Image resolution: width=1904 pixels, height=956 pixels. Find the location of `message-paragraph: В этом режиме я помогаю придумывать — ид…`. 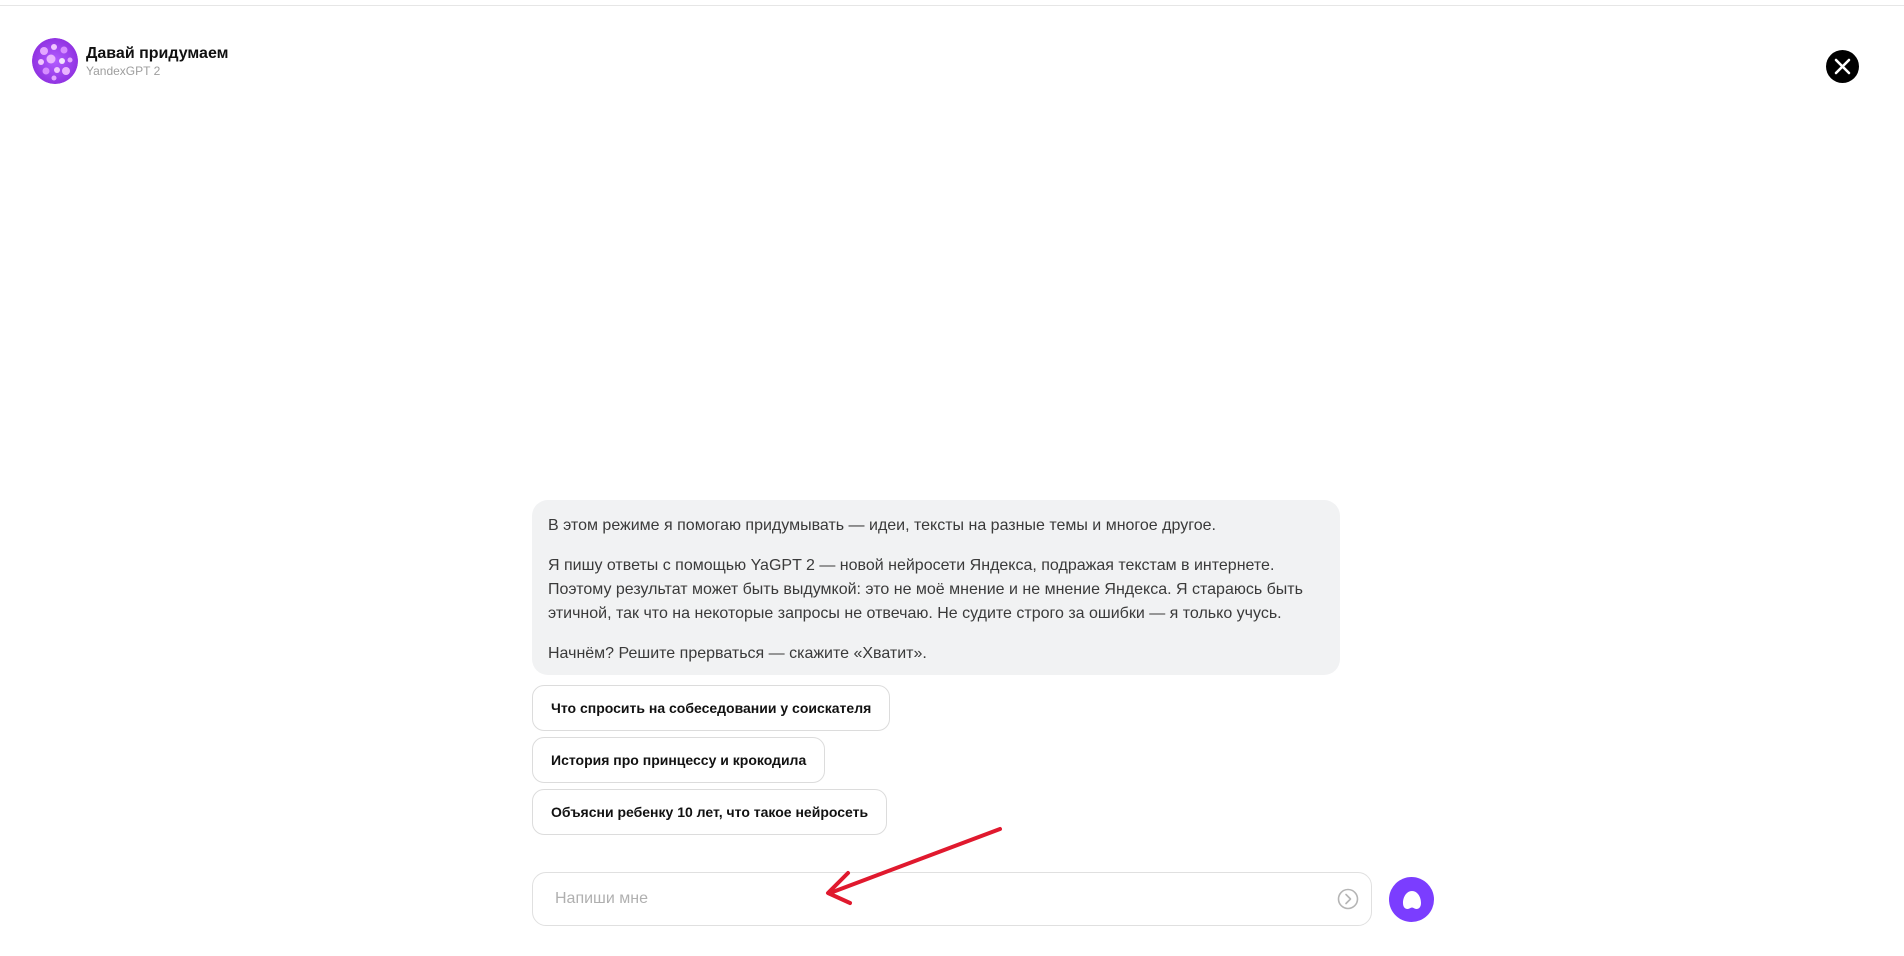

message-paragraph: В этом режиме я помогаю придумывать — ид… is located at coordinates (882, 525).